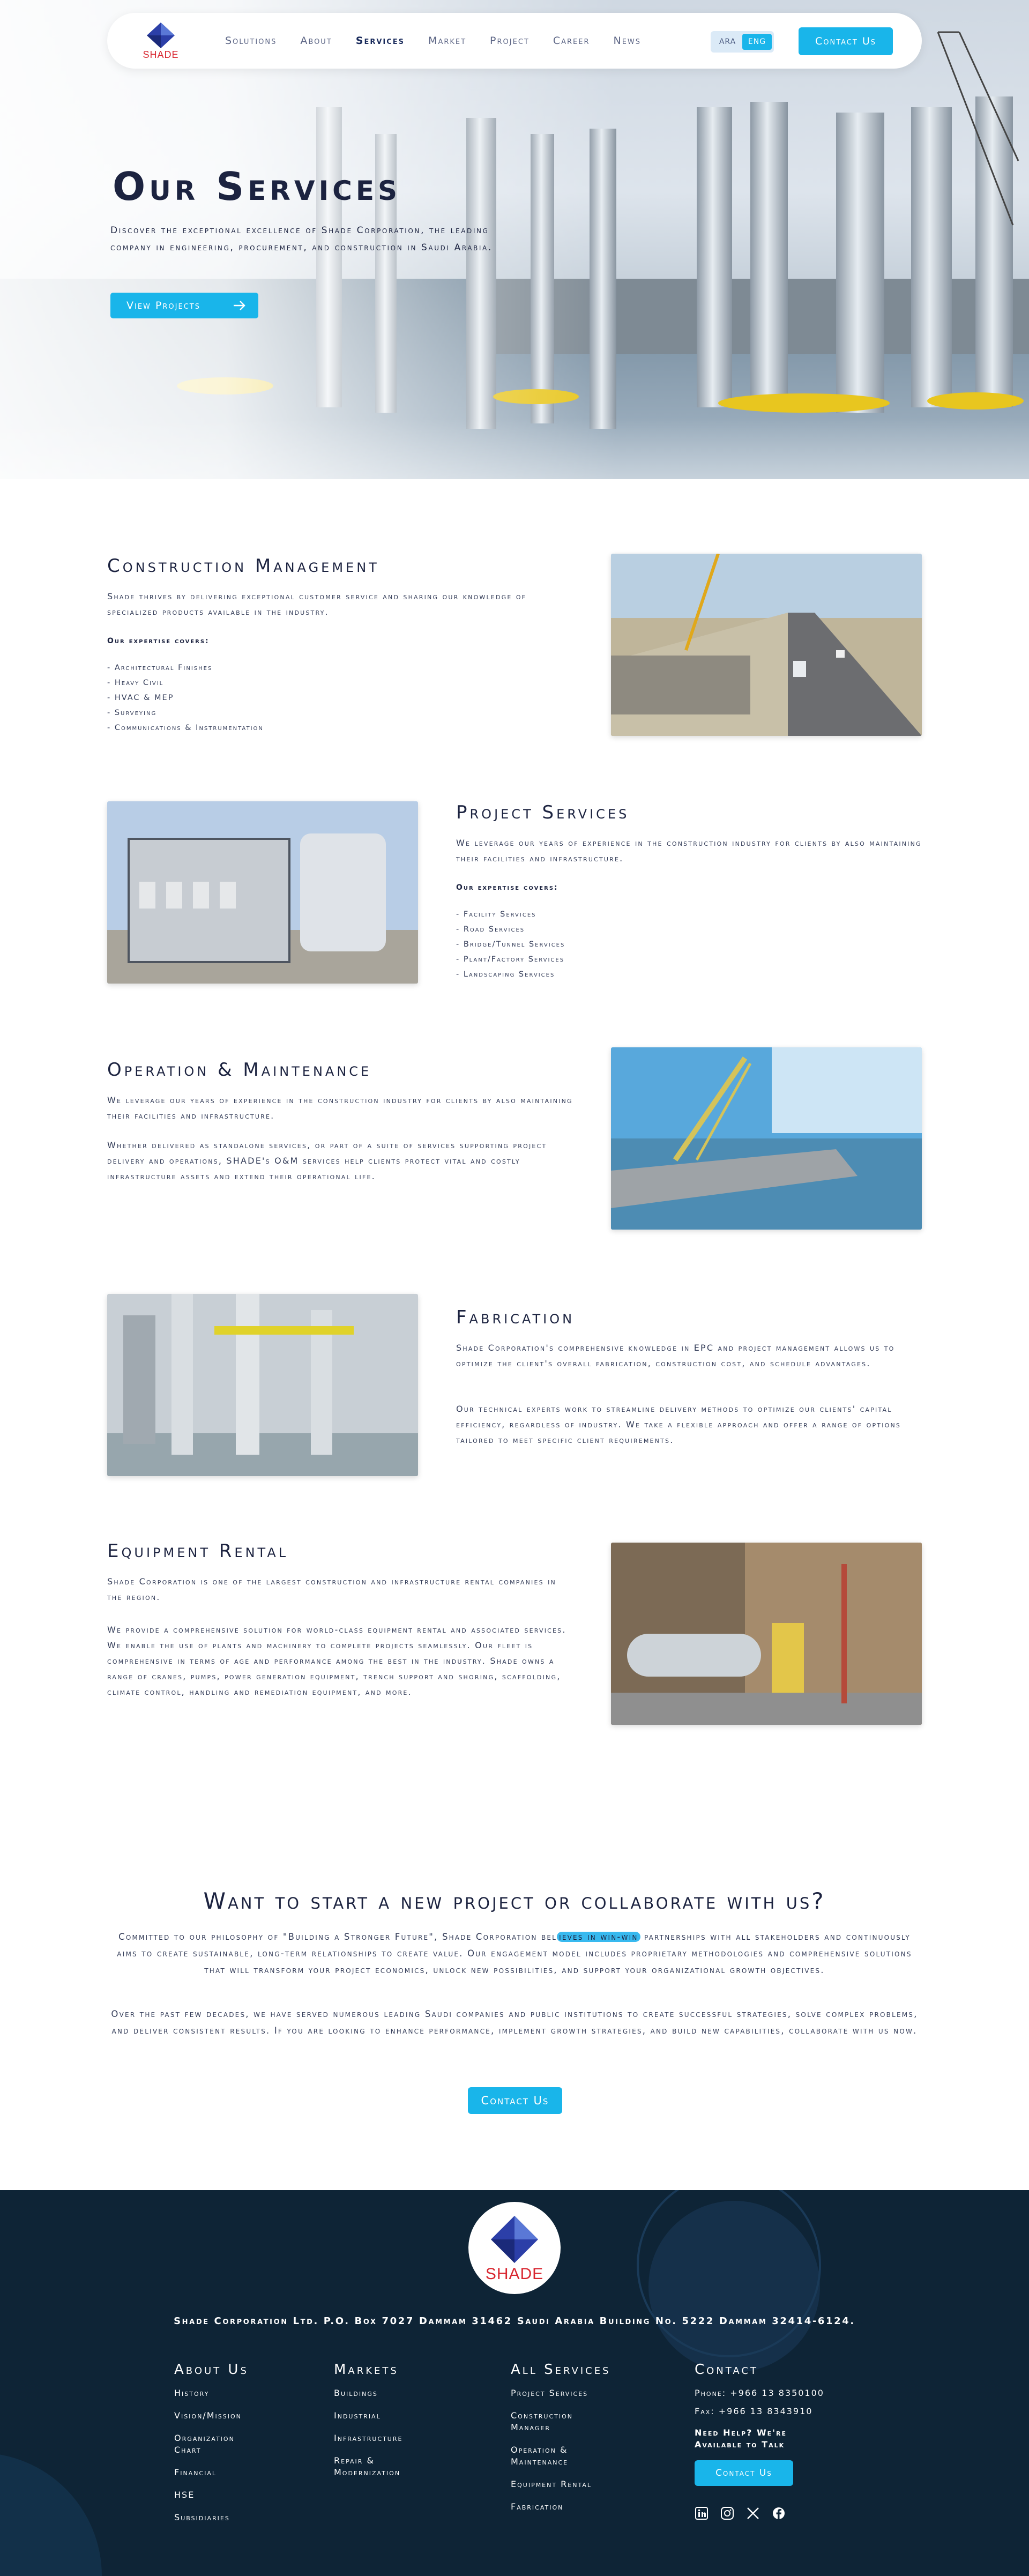 The image size is (1029, 2576). Describe the element at coordinates (219, 2517) in the screenshot. I see `footer-link-subsidiaries: Subsidiaries` at that location.